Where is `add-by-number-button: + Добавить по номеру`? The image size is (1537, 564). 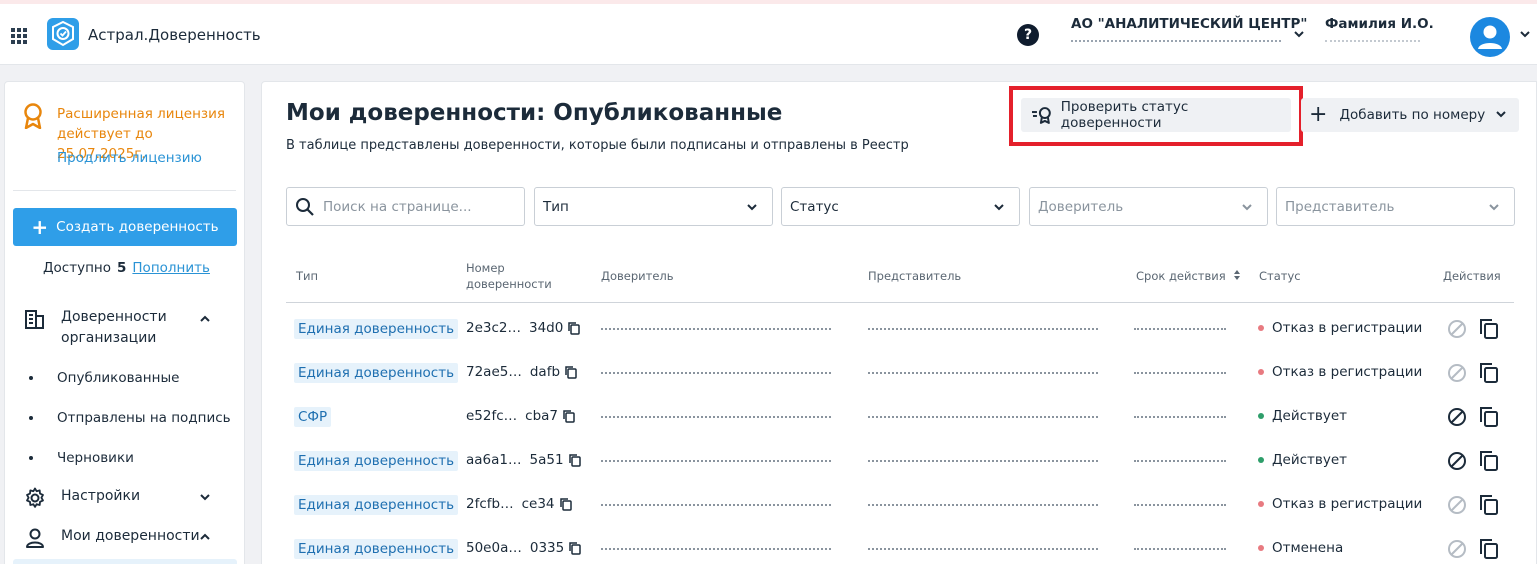
add-by-number-button: + Добавить по номеру is located at coordinates (1410, 115).